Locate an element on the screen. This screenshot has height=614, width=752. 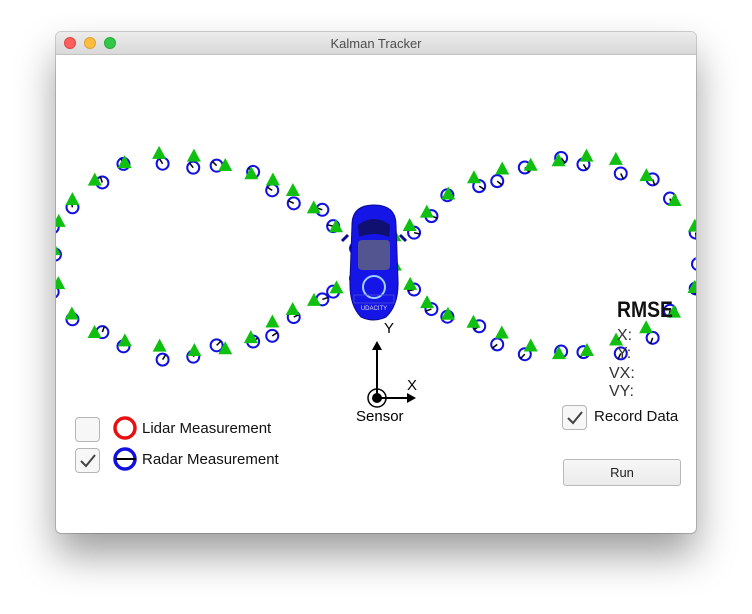
lidar-legend-icon is located at coordinates (125, 428).